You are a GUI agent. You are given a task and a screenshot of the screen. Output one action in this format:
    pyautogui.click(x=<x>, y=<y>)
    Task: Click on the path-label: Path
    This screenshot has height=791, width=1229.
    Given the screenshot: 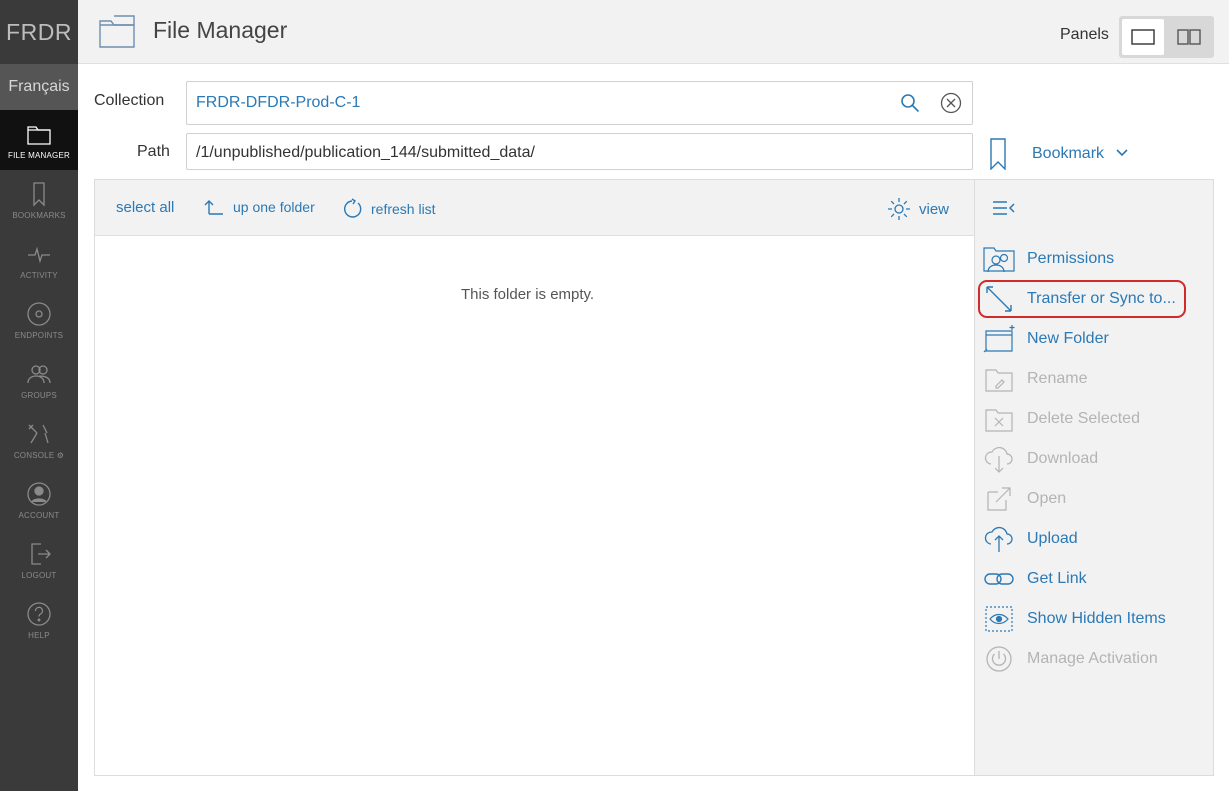 What is the action you would take?
    pyautogui.click(x=153, y=151)
    